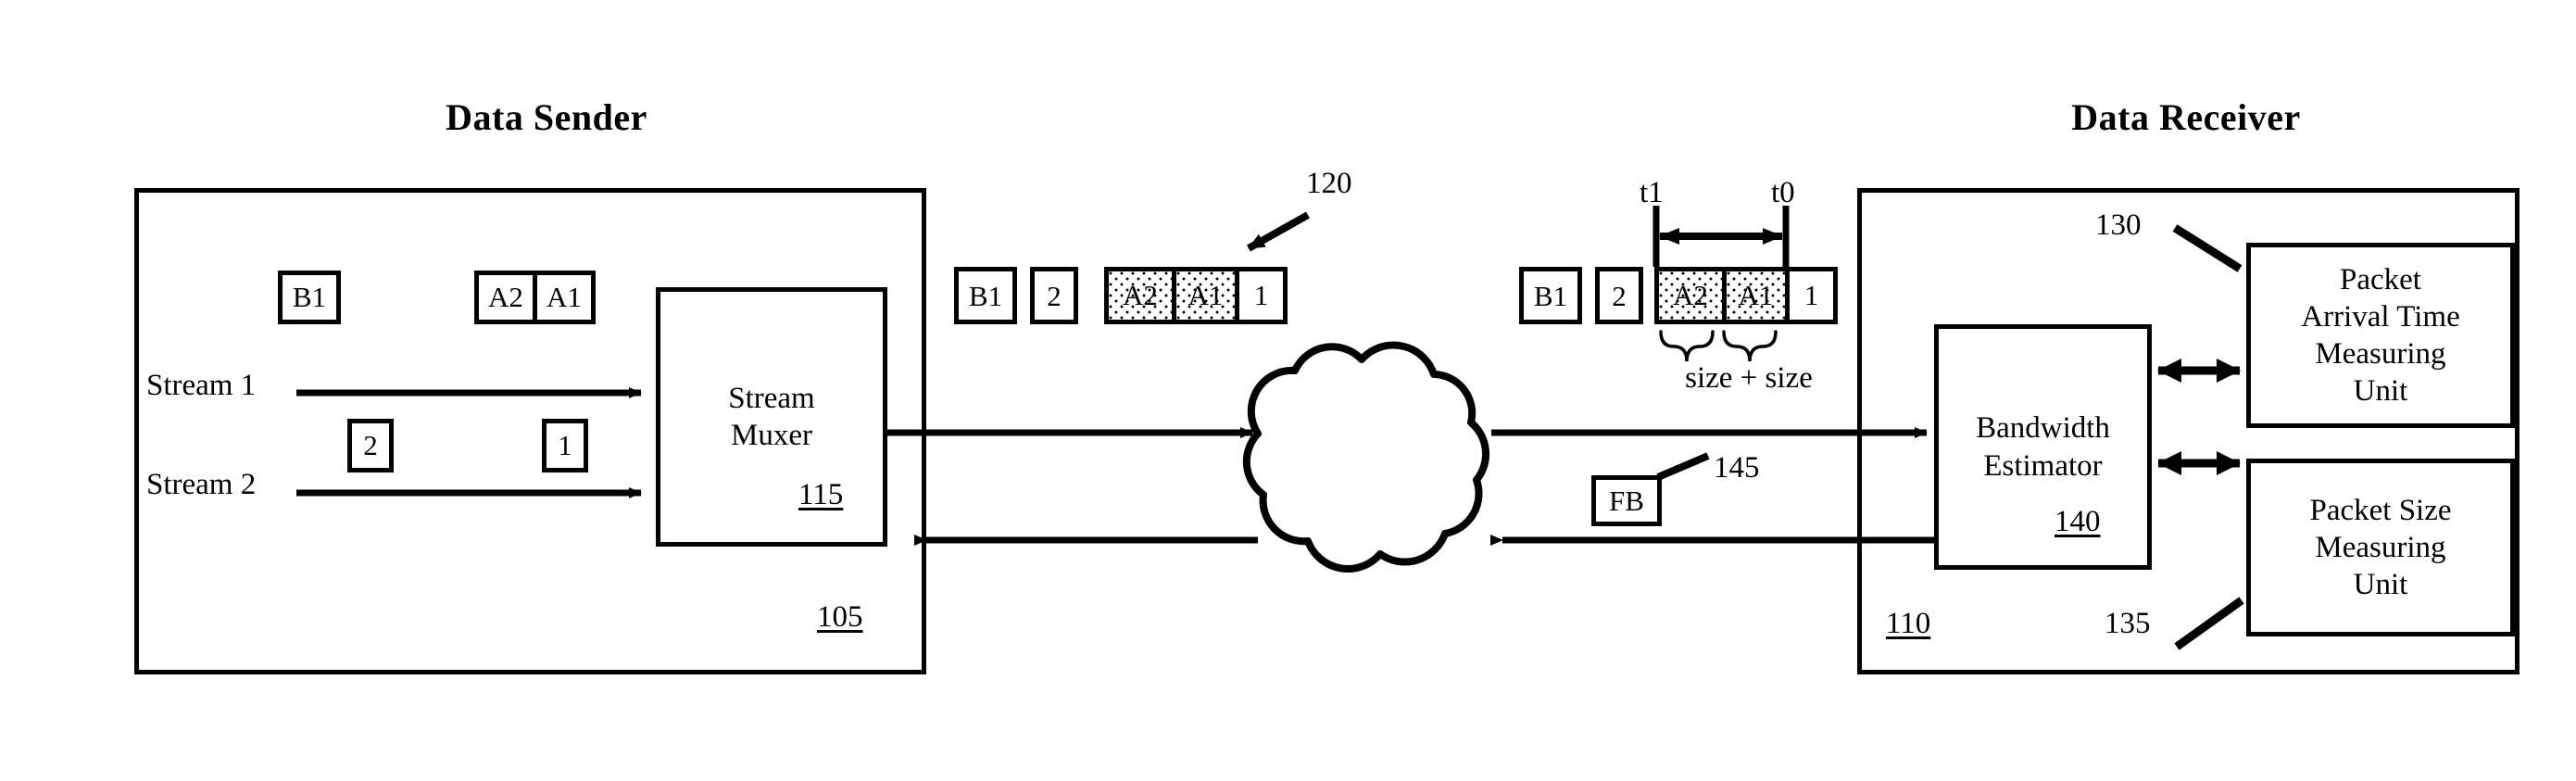 Image resolution: width=2576 pixels, height=781 pixels. I want to click on tx-packet-2: 2, so click(1054, 295).